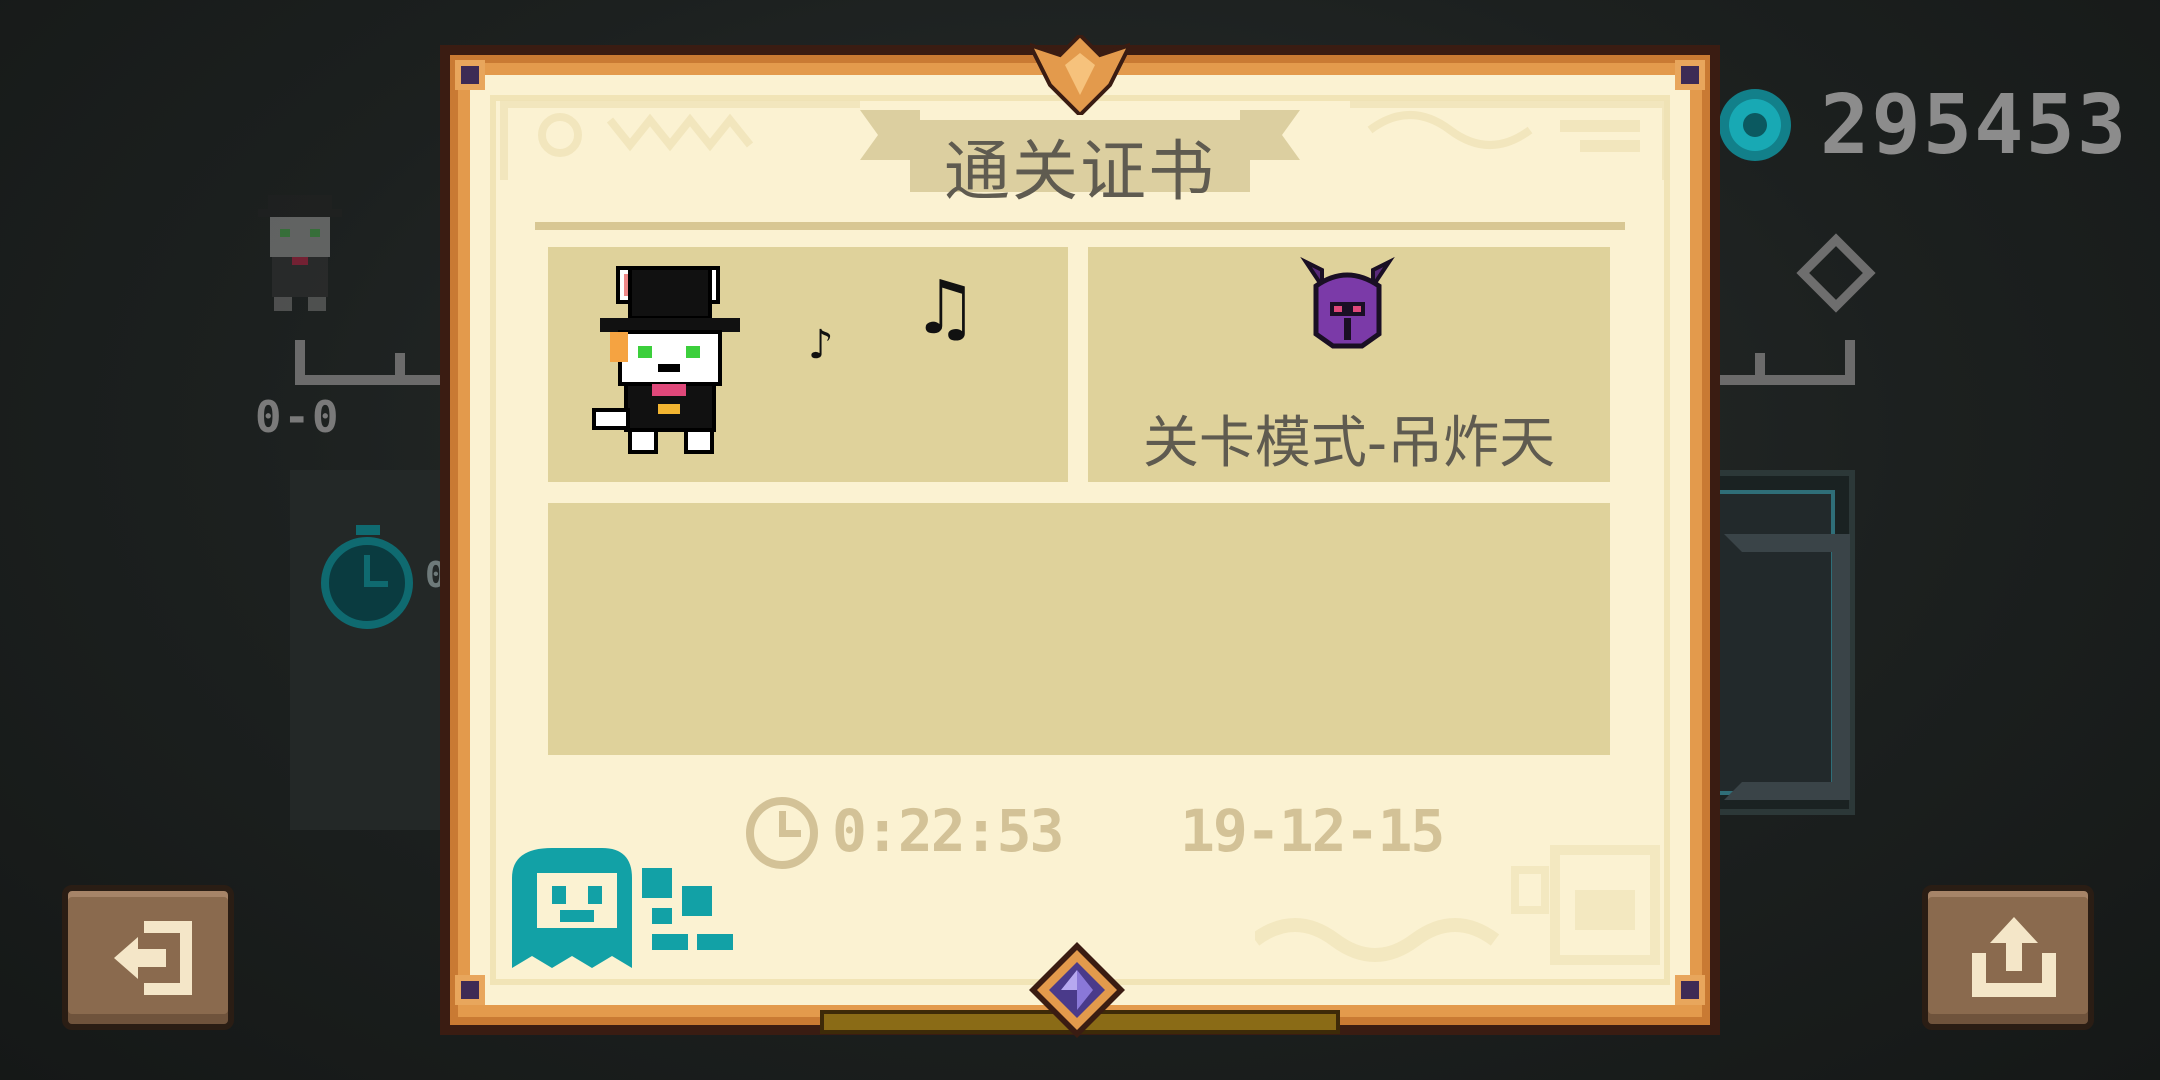 The height and width of the screenshot is (1080, 2160). Describe the element at coordinates (372, 362) in the screenshot. I see `background-bracket-left` at that location.